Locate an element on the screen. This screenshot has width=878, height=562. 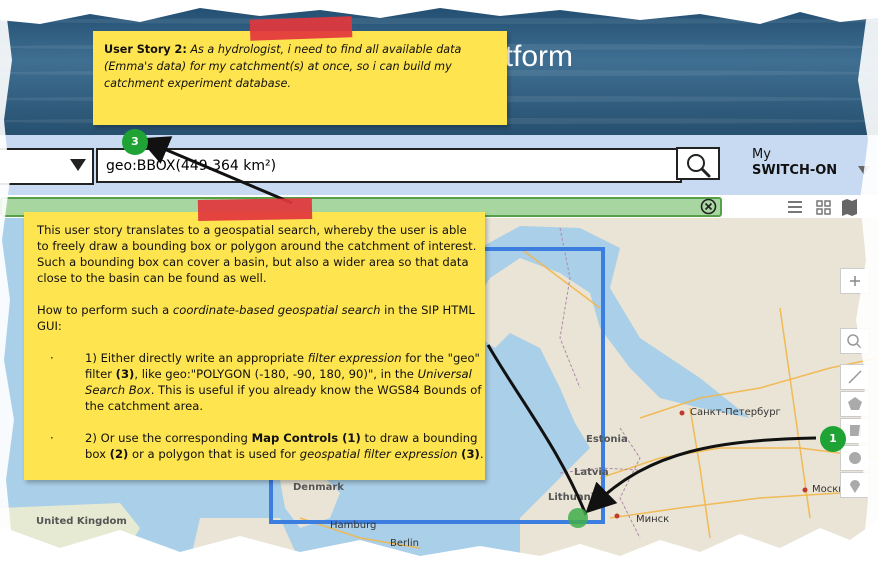
step-badge-1: 1 is located at coordinates (833, 439).